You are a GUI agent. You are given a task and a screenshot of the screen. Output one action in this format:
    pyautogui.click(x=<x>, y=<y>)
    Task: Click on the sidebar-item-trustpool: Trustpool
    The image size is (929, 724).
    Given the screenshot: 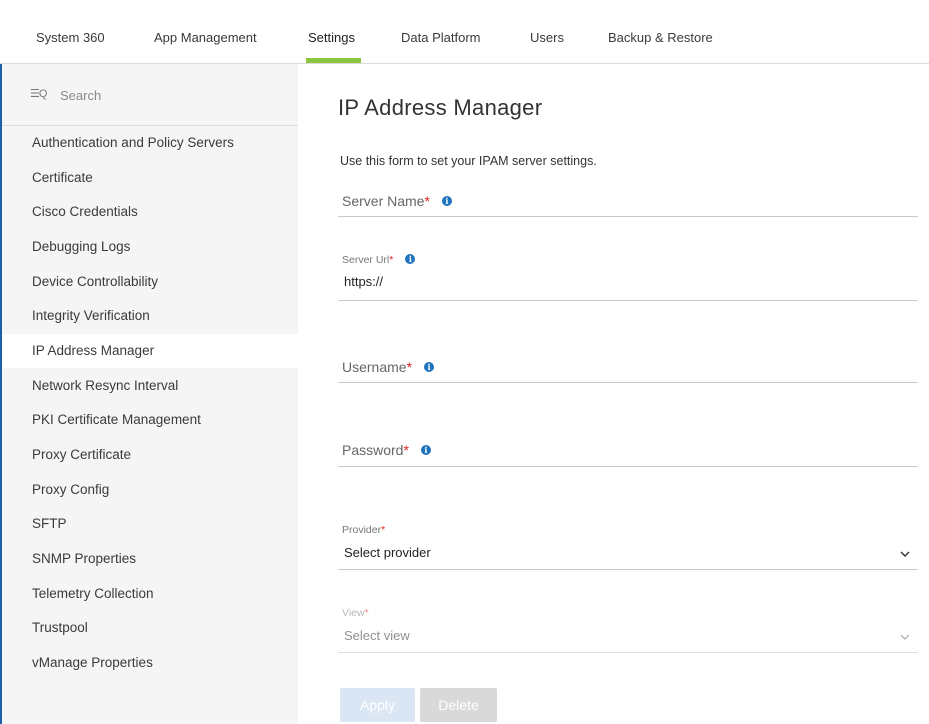 What is the action you would take?
    pyautogui.click(x=150, y=628)
    